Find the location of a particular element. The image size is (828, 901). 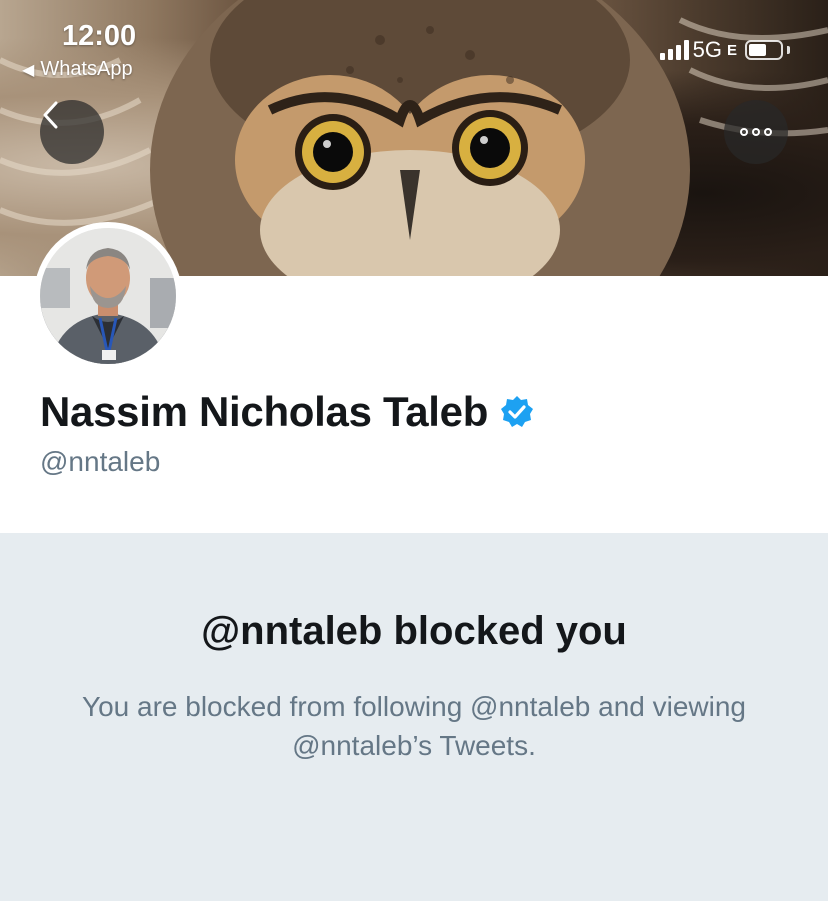

status-back-to-app: ◀ WhatsApp is located at coordinates (77, 69).